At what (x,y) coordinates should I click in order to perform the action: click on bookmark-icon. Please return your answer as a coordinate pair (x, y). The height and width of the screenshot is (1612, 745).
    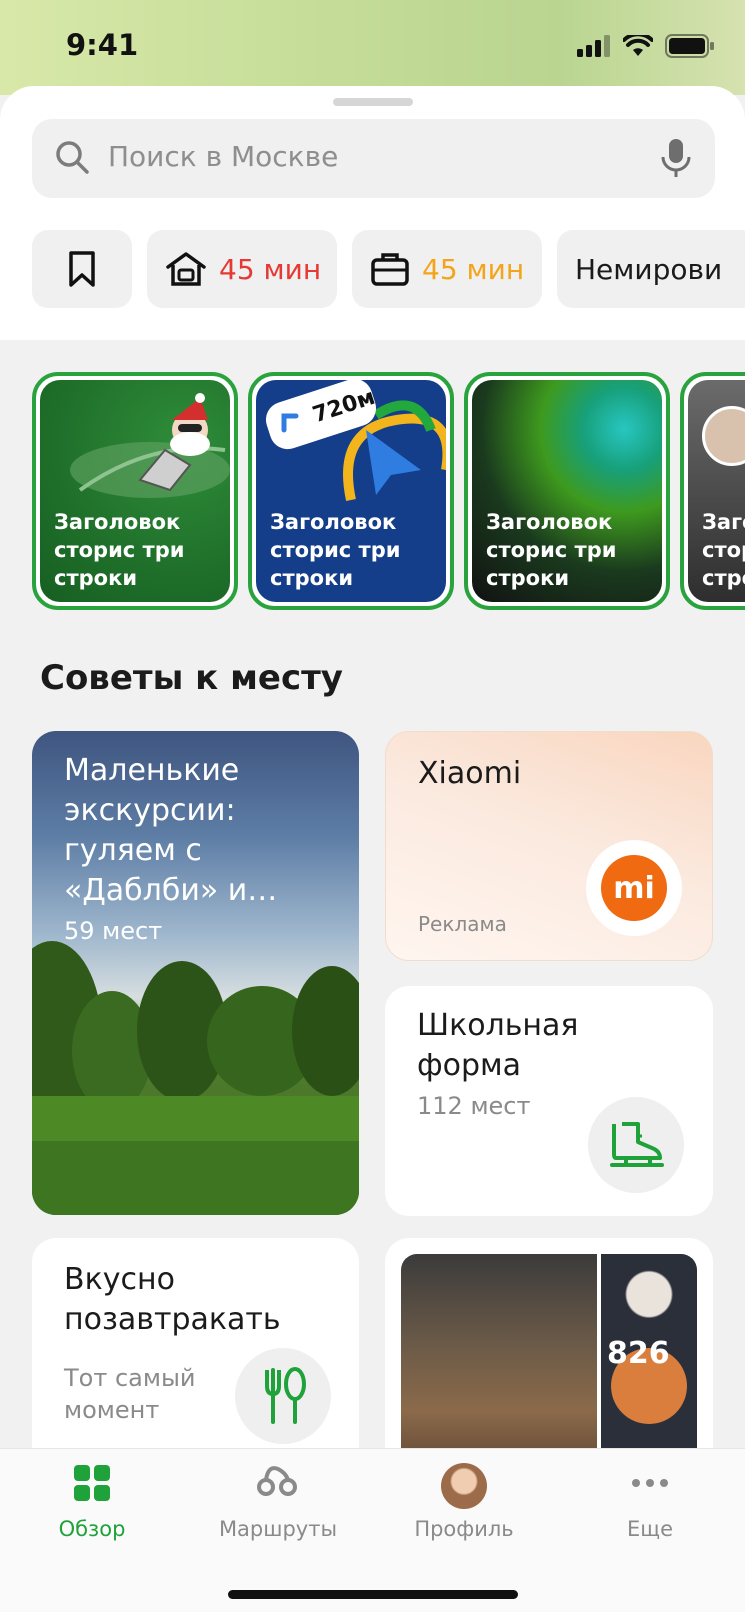
    Looking at the image, I should click on (82, 269).